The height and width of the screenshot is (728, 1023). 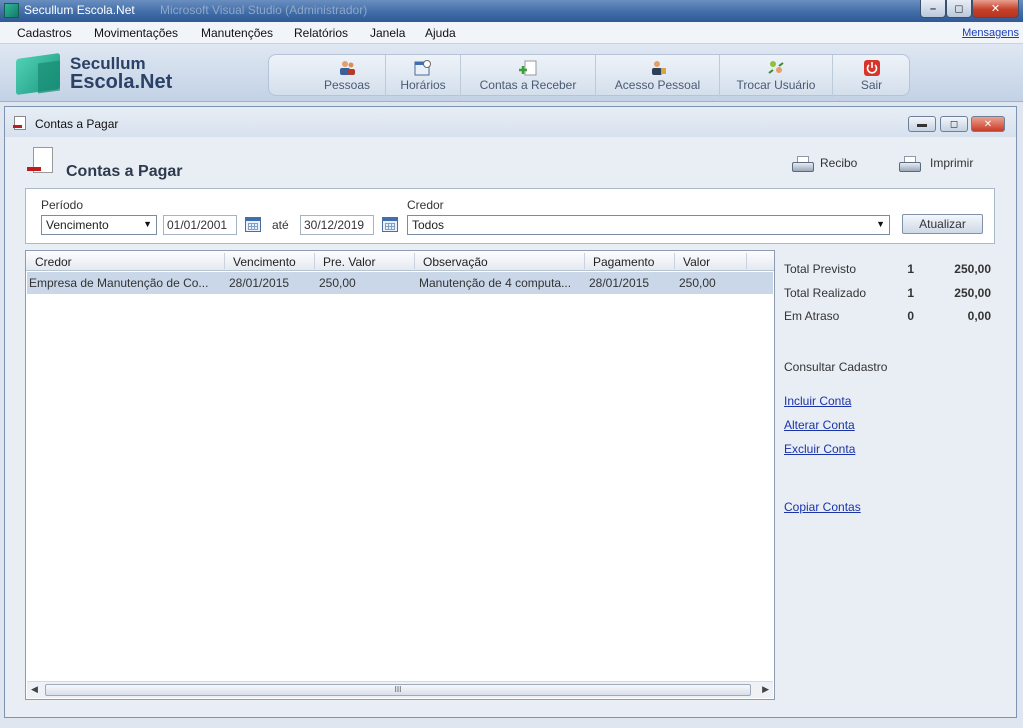 I want to click on app-title: Secullum Escola.Net, so click(x=79, y=10).